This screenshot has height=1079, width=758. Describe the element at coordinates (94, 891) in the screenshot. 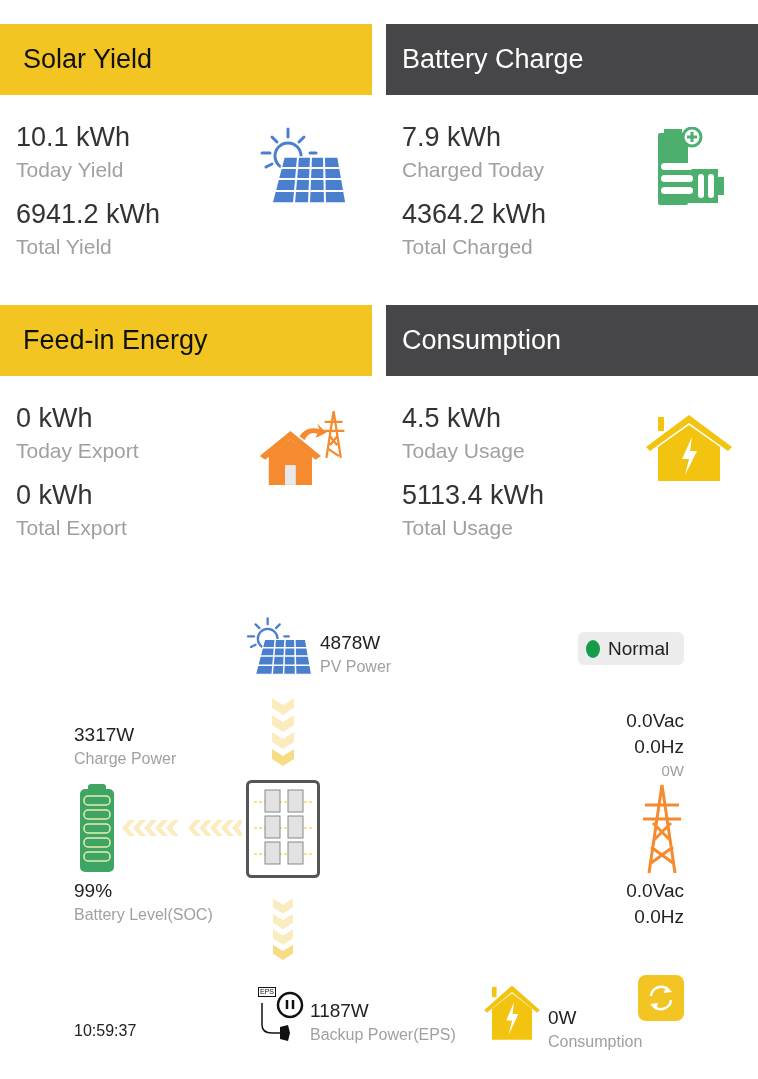

I see `battery-soc-value: 99%` at that location.